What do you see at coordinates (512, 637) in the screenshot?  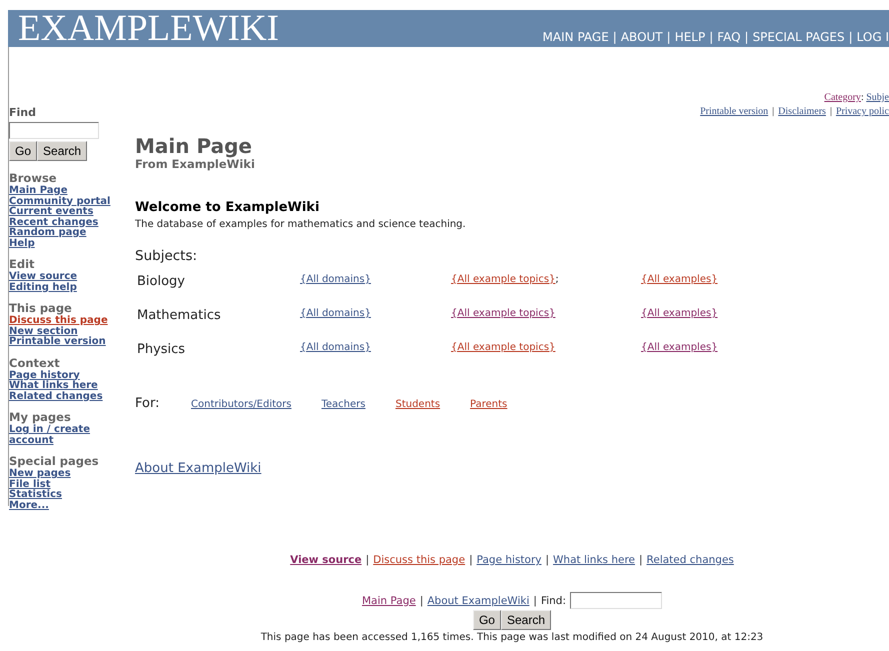 I see `page-stats: This page has been accessed 1,165 times. This page was last modified on 24 August 2010, at 12:23` at bounding box center [512, 637].